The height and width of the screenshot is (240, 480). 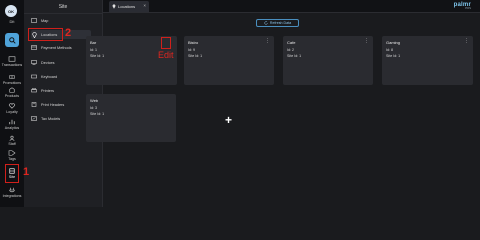 I want to click on submenu-label: Map, so click(x=45, y=20).